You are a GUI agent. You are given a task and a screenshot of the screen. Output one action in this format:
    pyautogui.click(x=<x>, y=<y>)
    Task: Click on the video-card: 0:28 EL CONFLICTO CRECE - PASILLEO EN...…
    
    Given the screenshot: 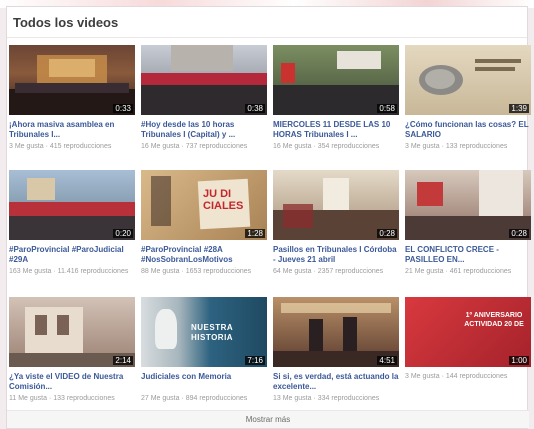 What is the action you would take?
    pyautogui.click(x=468, y=227)
    